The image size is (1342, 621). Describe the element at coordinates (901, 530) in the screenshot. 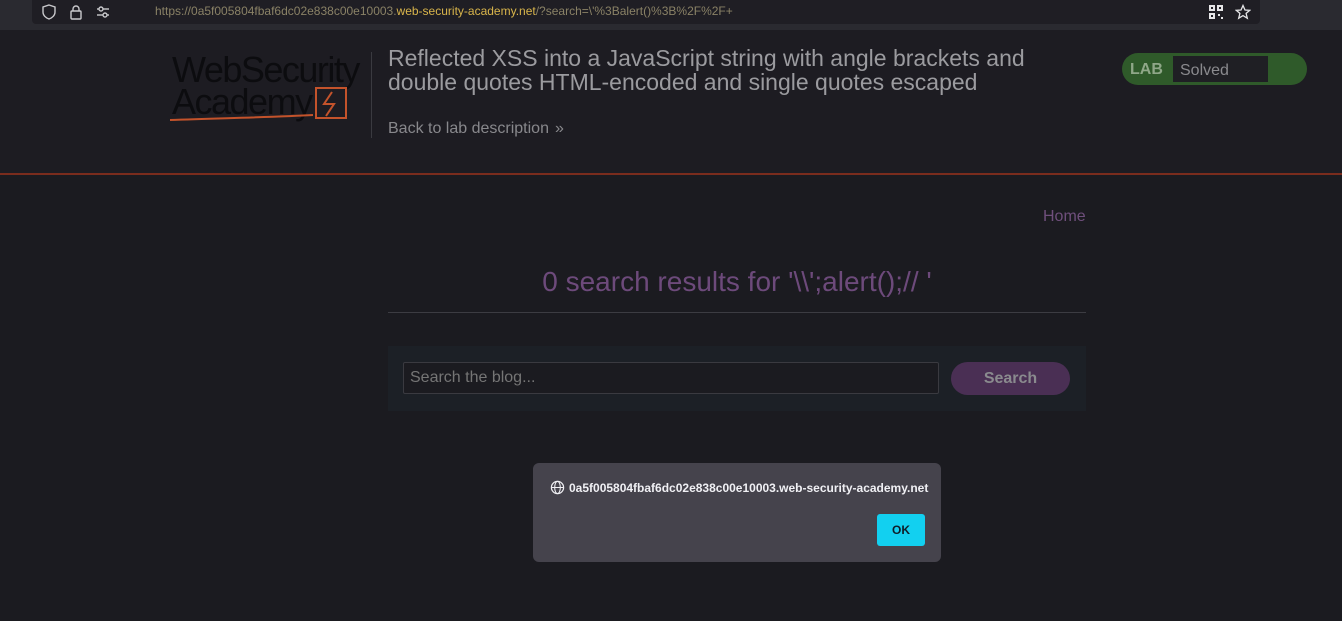

I see `ok-button: OK` at that location.